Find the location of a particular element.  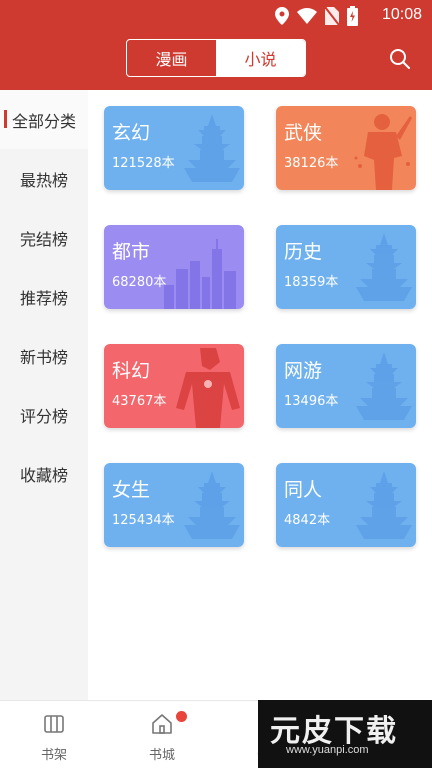

sidebar-item-label: 全部分类 is located at coordinates (43, 121).